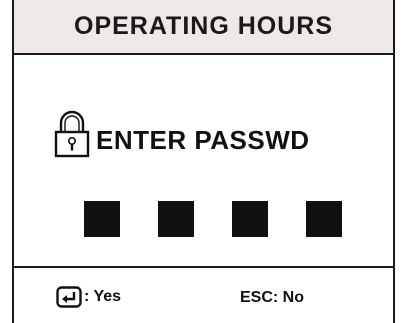 Image resolution: width=408 pixels, height=323 pixels. Describe the element at coordinates (72, 134) in the screenshot. I see `lock-icon` at that location.